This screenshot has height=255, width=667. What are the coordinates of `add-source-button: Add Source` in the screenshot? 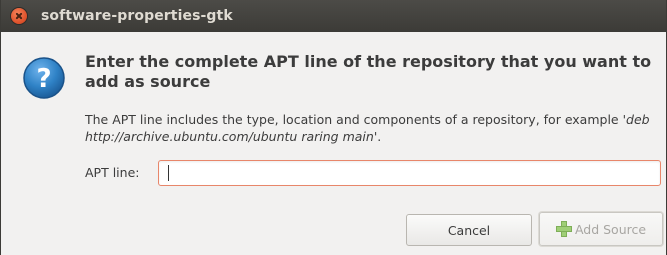 It's located at (601, 229).